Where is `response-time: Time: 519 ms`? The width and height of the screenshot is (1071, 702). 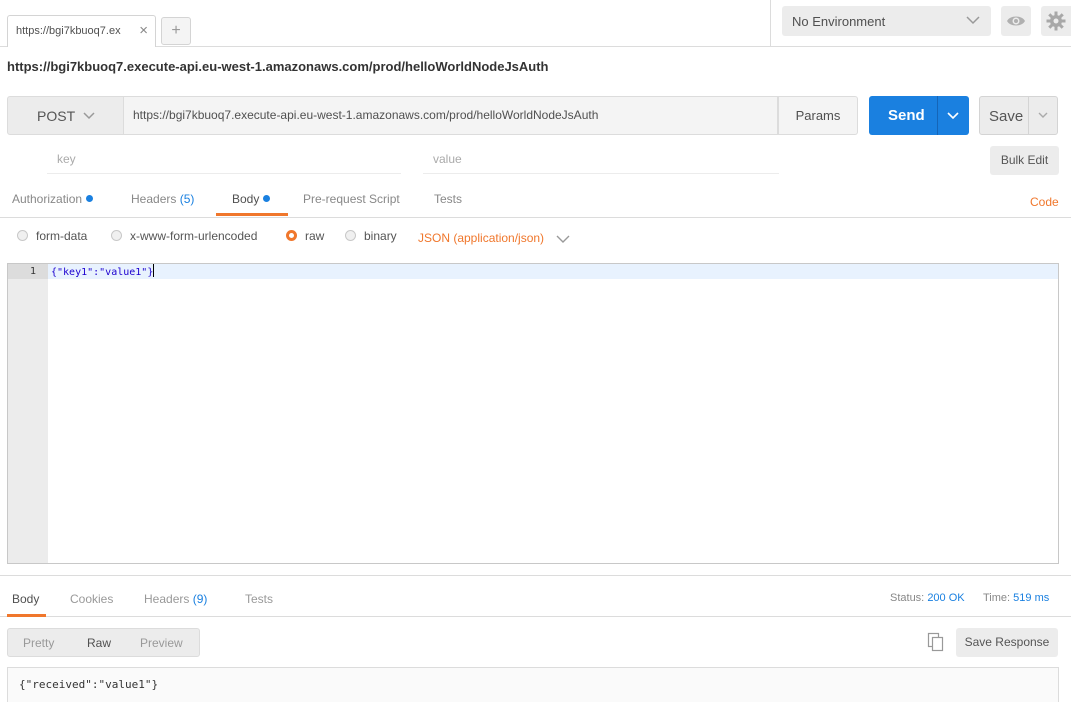
response-time: Time: 519 ms is located at coordinates (1016, 598).